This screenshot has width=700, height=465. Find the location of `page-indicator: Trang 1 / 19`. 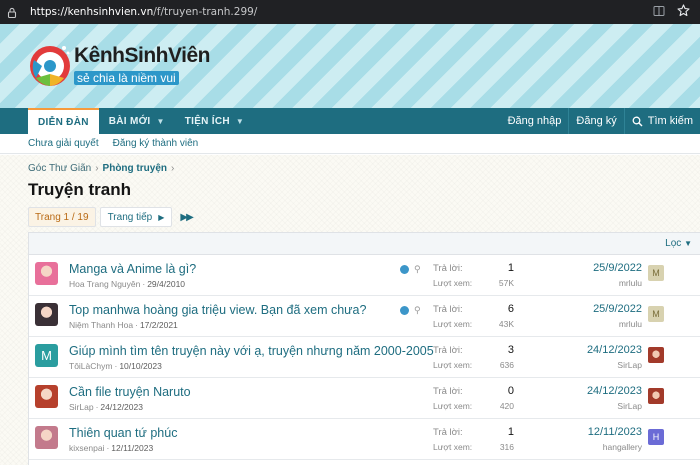

page-indicator: Trang 1 / 19 is located at coordinates (62, 217).